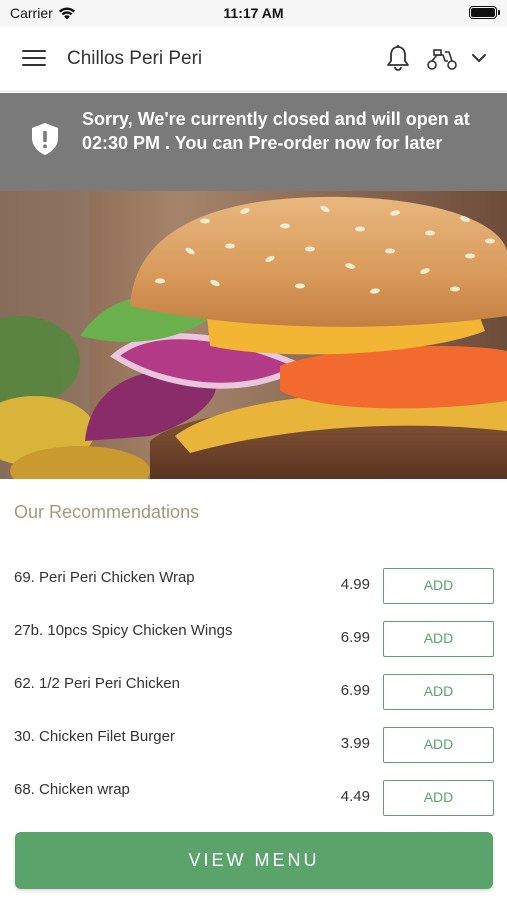 This screenshot has height=900, width=507. Describe the element at coordinates (123, 630) in the screenshot. I see `item-name: 27b. 10pcs Spicy Chicken Wings` at that location.